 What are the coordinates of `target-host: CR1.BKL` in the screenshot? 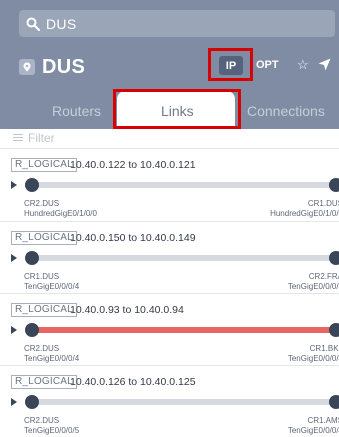 It's located at (324, 348).